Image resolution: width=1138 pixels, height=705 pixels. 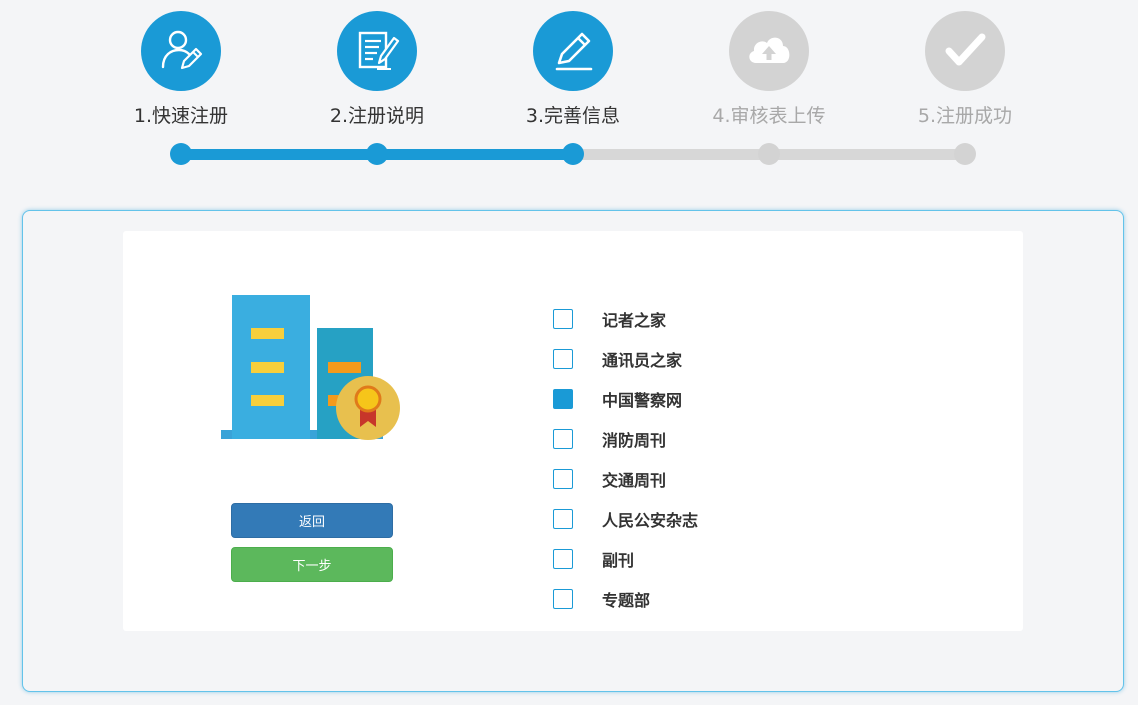 I want to click on option-label: 副刊, so click(x=618, y=560).